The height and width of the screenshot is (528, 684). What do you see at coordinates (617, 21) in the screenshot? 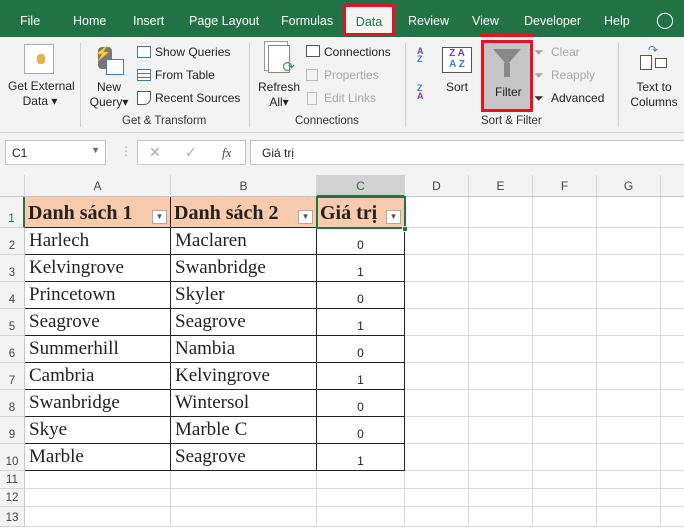
I see `tab-help: Help` at bounding box center [617, 21].